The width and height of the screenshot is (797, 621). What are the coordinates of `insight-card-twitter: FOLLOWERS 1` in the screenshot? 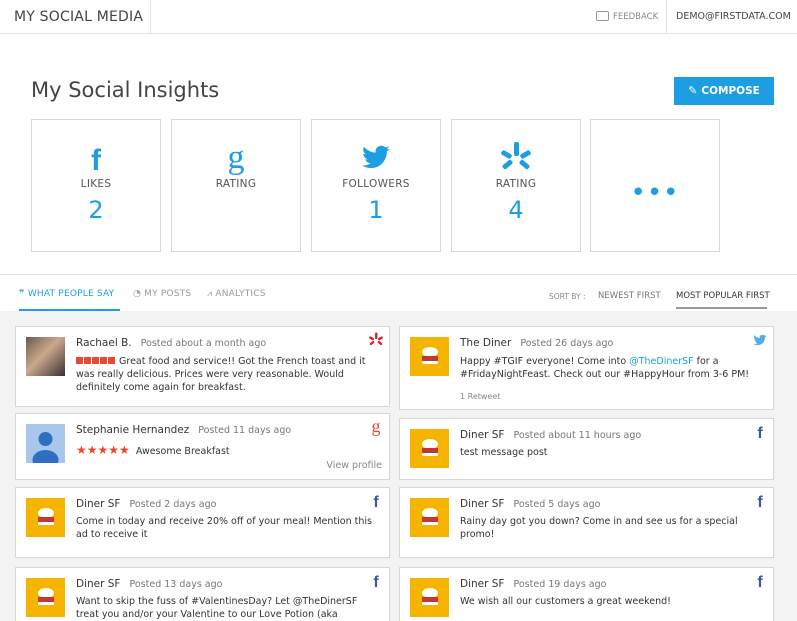 It's located at (376, 185).